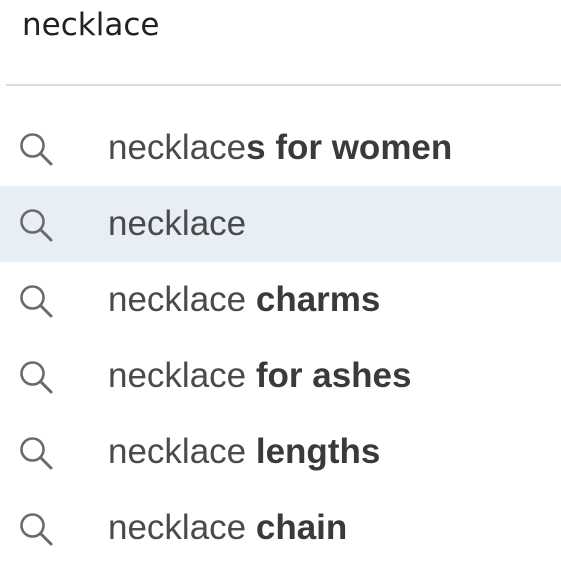  I want to click on suggestion-item: necklaces for women, so click(280, 148).